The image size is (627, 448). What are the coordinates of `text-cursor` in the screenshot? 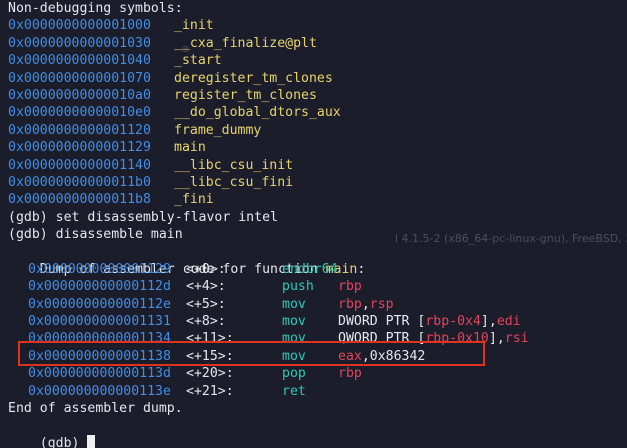 It's located at (91, 441).